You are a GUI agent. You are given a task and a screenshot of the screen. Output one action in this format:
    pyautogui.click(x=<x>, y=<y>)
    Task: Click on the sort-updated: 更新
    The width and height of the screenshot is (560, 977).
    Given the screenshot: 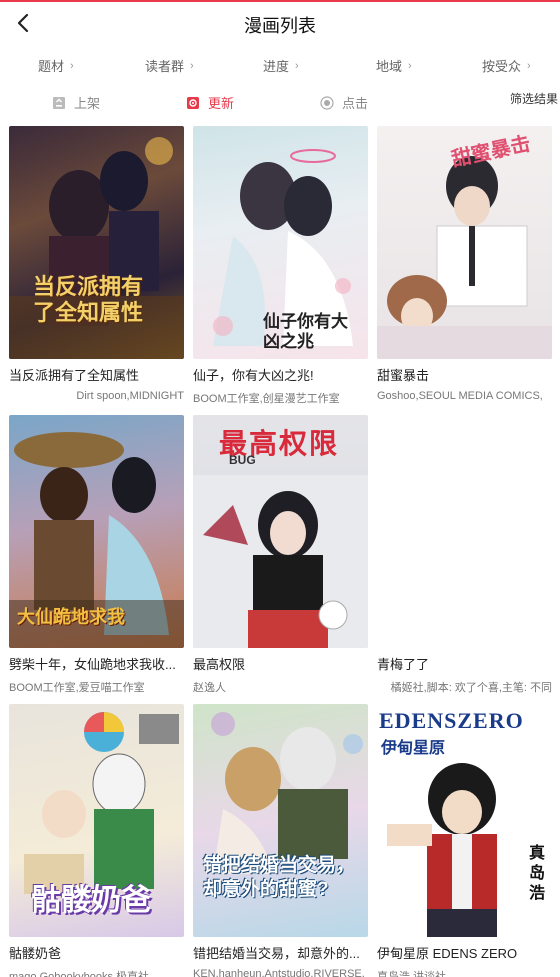 What is the action you would take?
    pyautogui.click(x=210, y=102)
    